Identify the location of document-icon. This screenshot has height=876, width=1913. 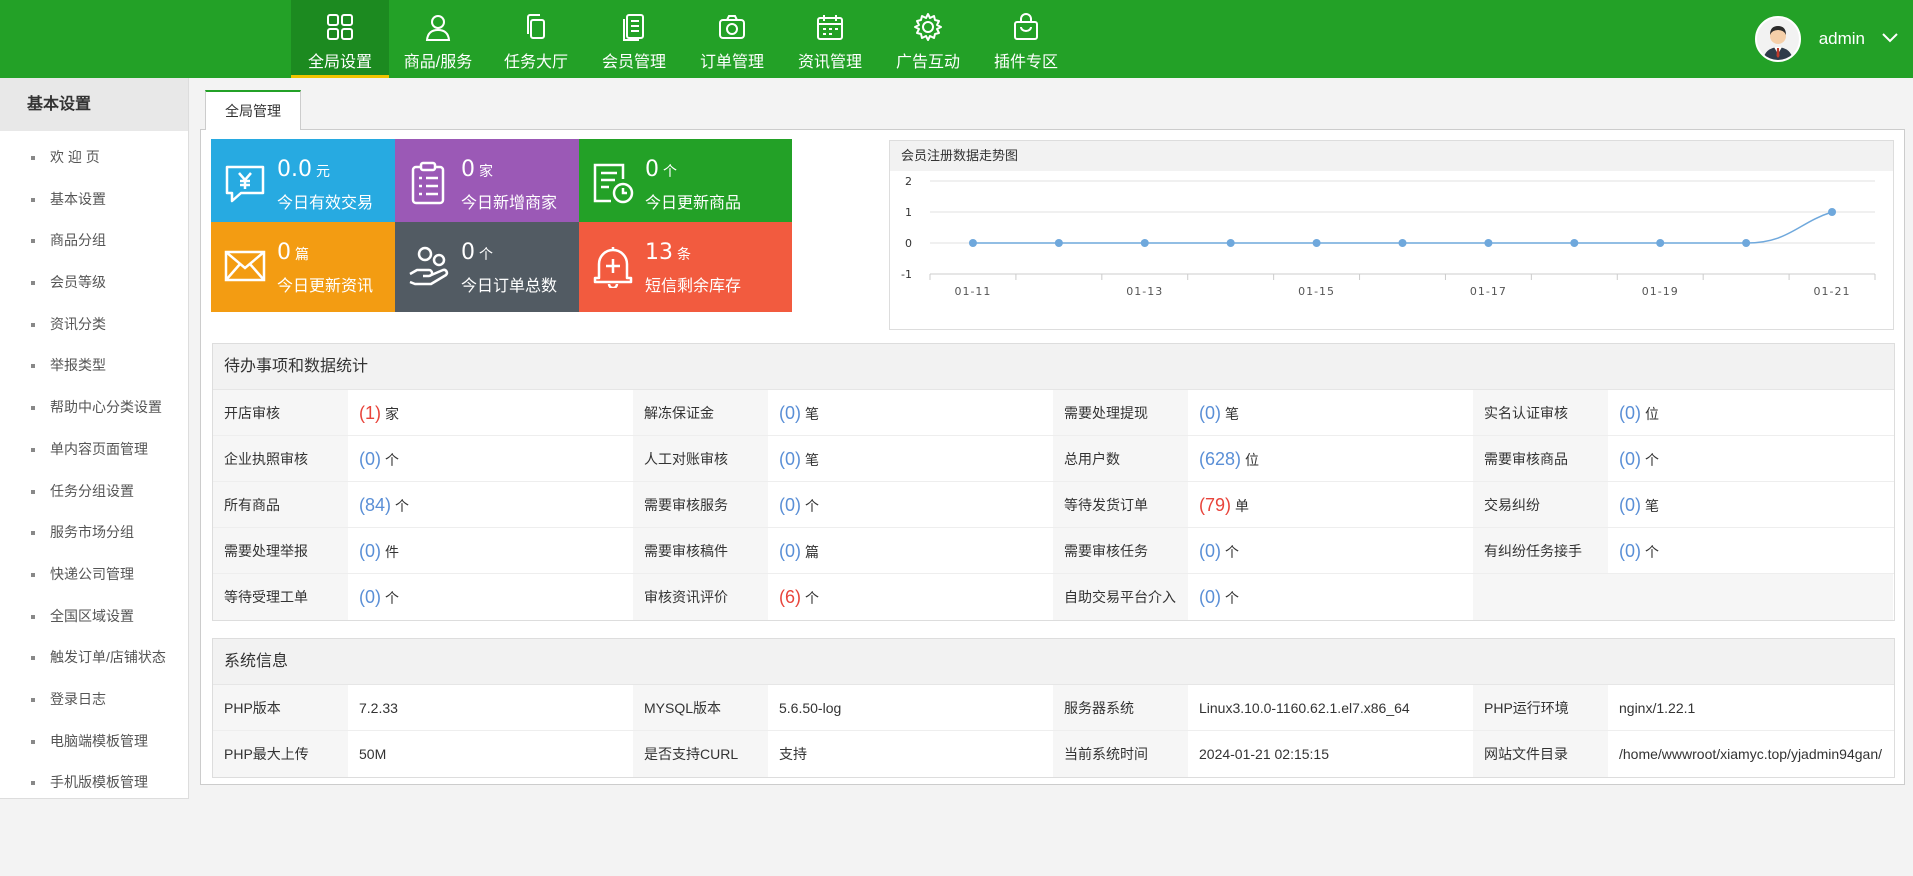
(634, 27).